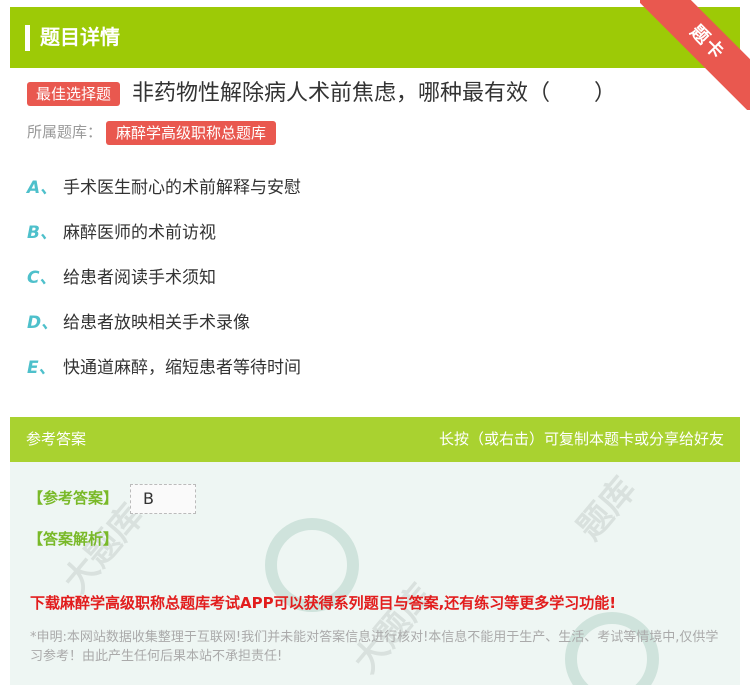  I want to click on ribbon-label: 题卡, so click(695, 55).